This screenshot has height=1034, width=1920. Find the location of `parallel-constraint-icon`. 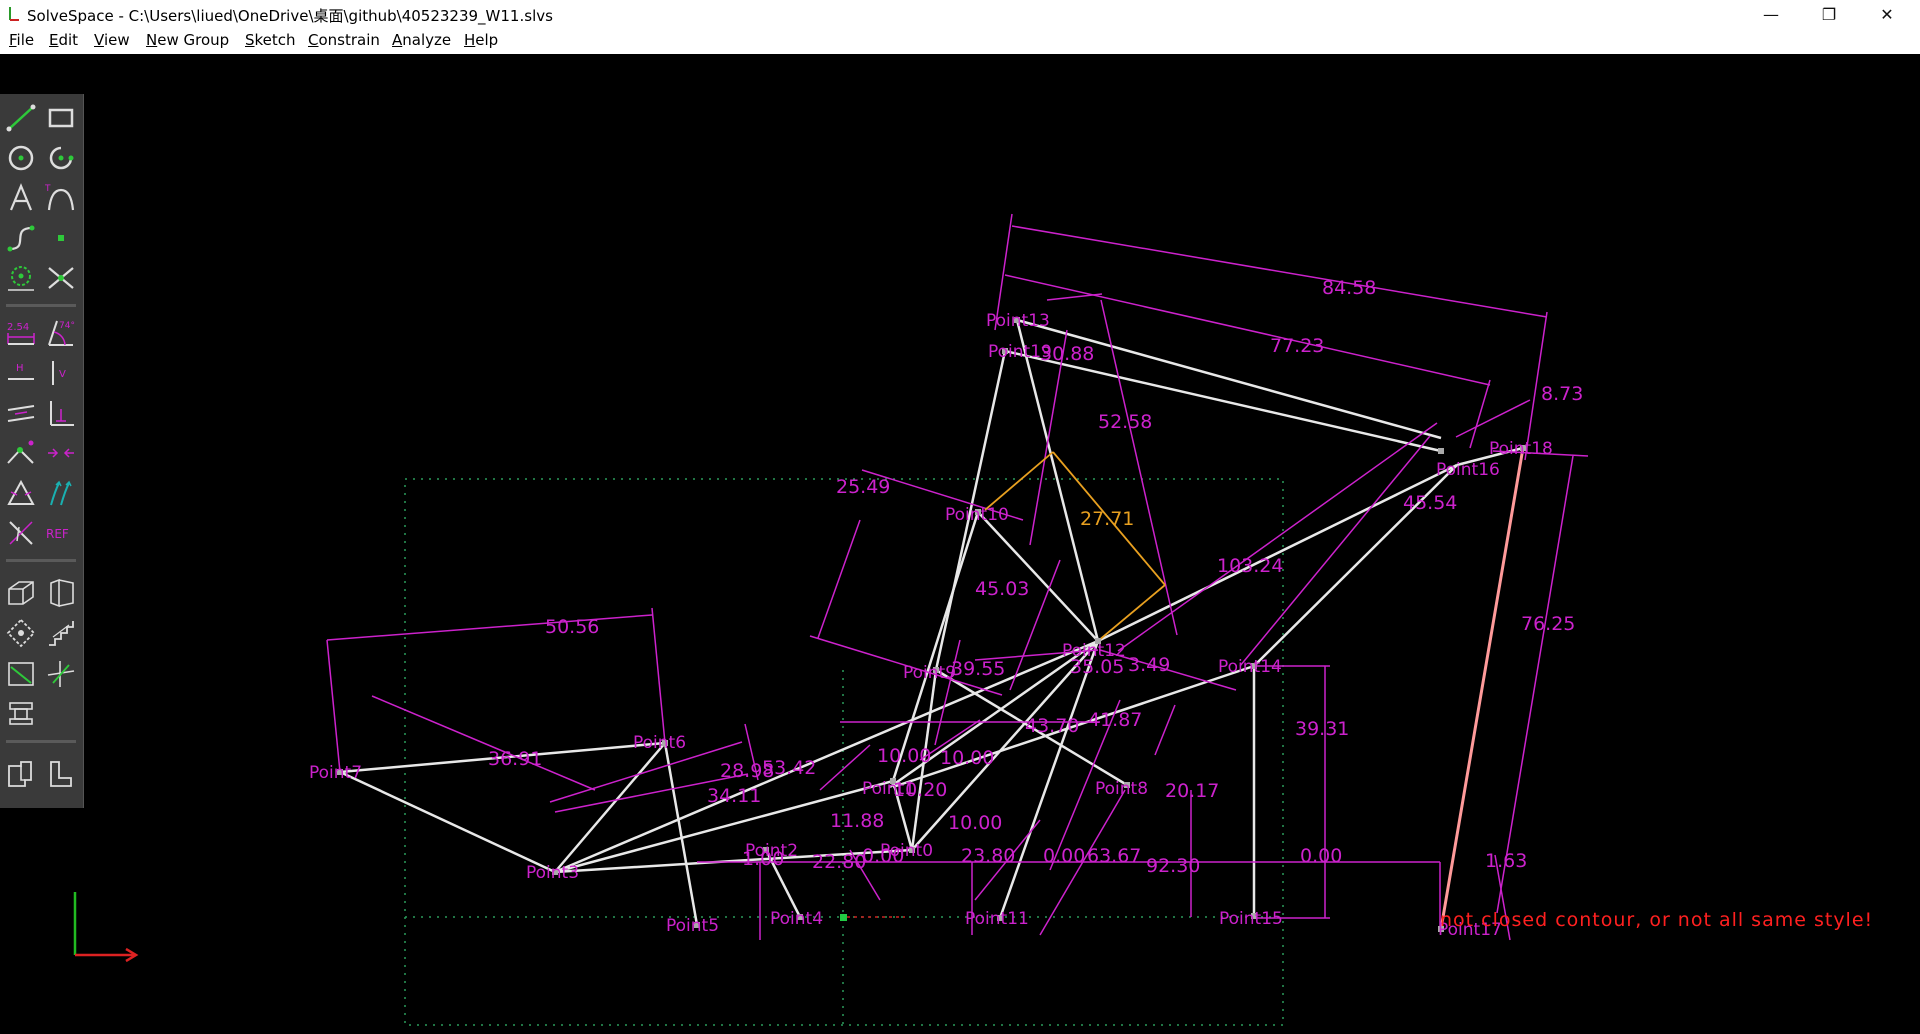

parallel-constraint-icon is located at coordinates (21, 413).